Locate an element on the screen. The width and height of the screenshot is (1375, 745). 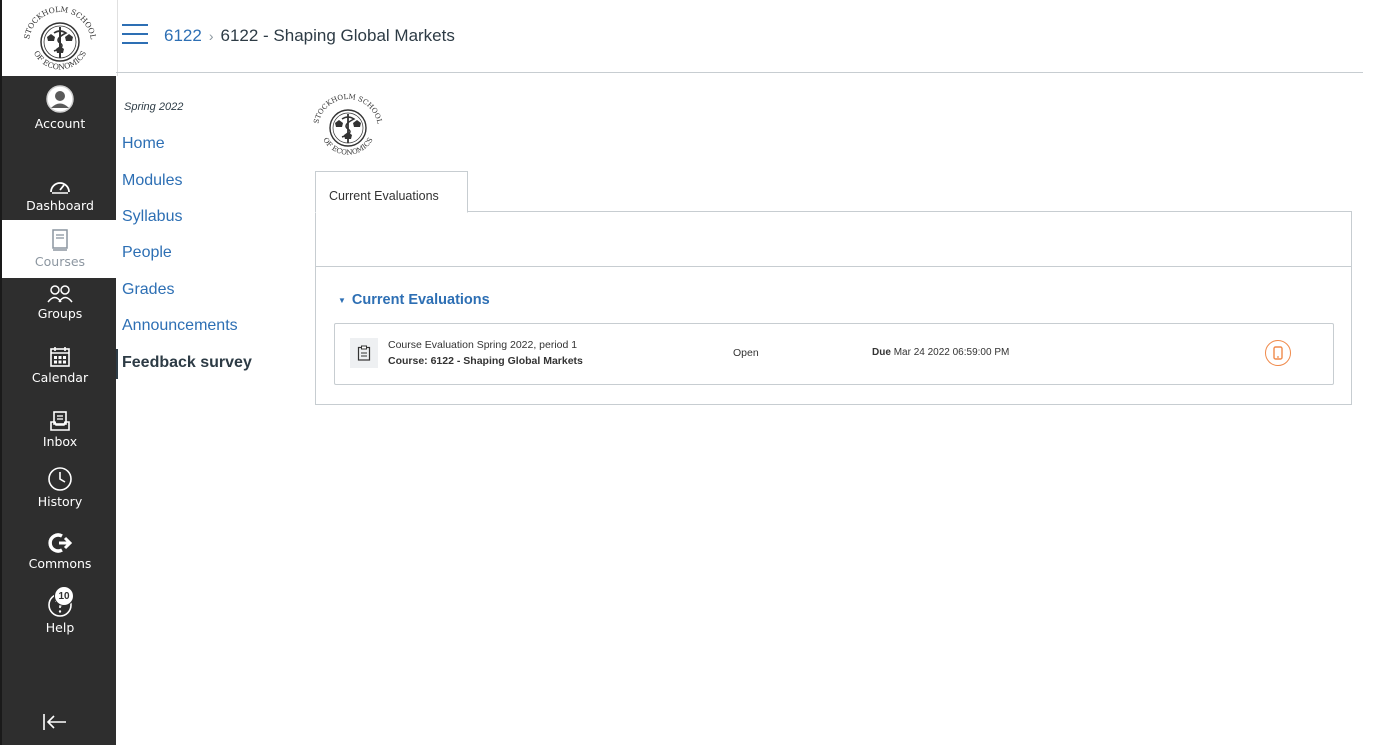
caret-down-icon: ▼ is located at coordinates (342, 300).